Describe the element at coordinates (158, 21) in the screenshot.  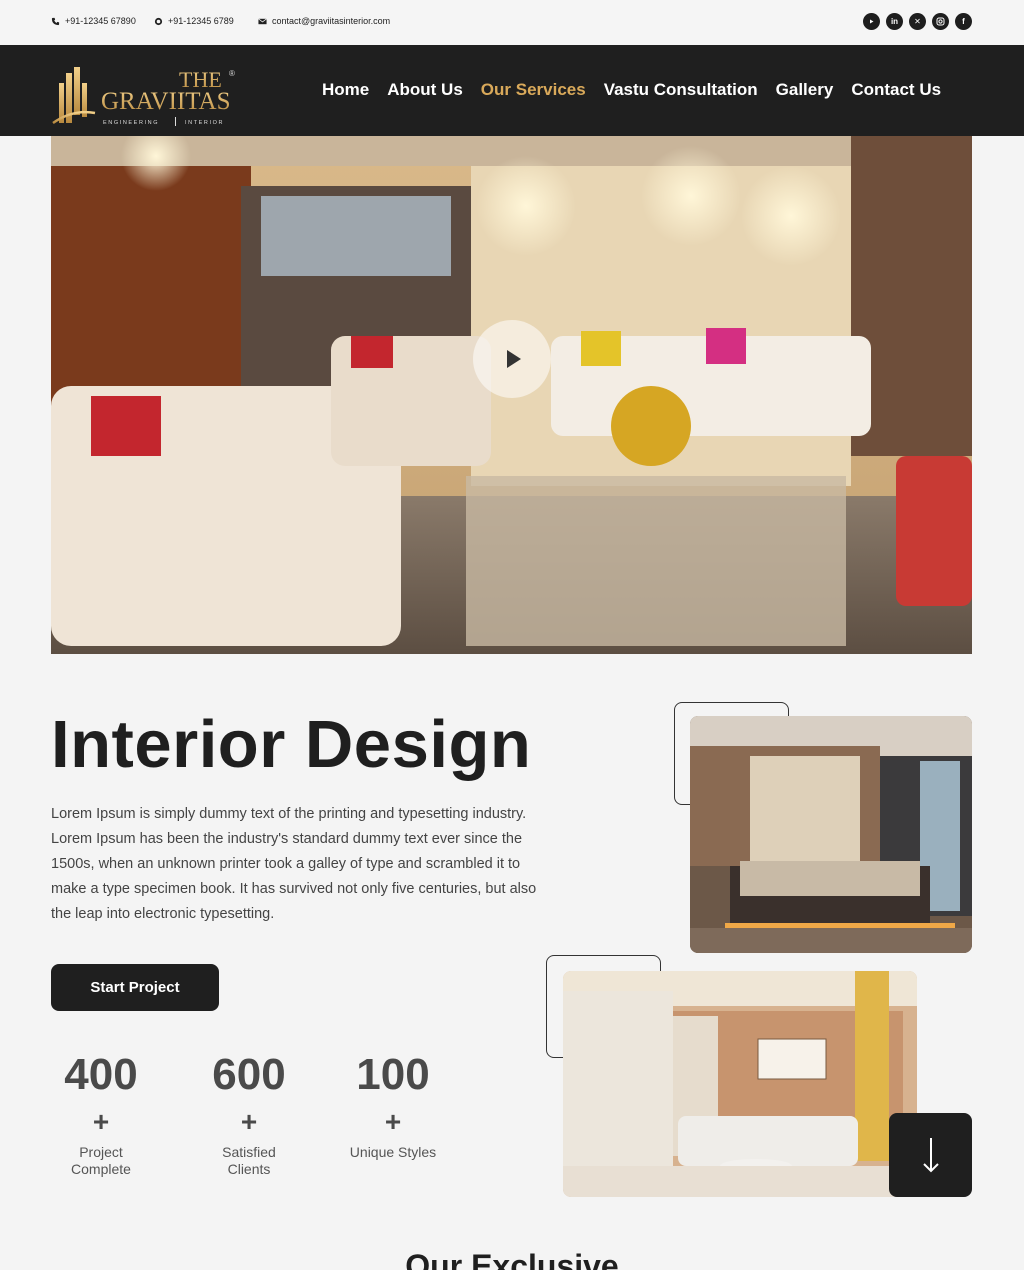
I see `whatsapp-icon` at that location.